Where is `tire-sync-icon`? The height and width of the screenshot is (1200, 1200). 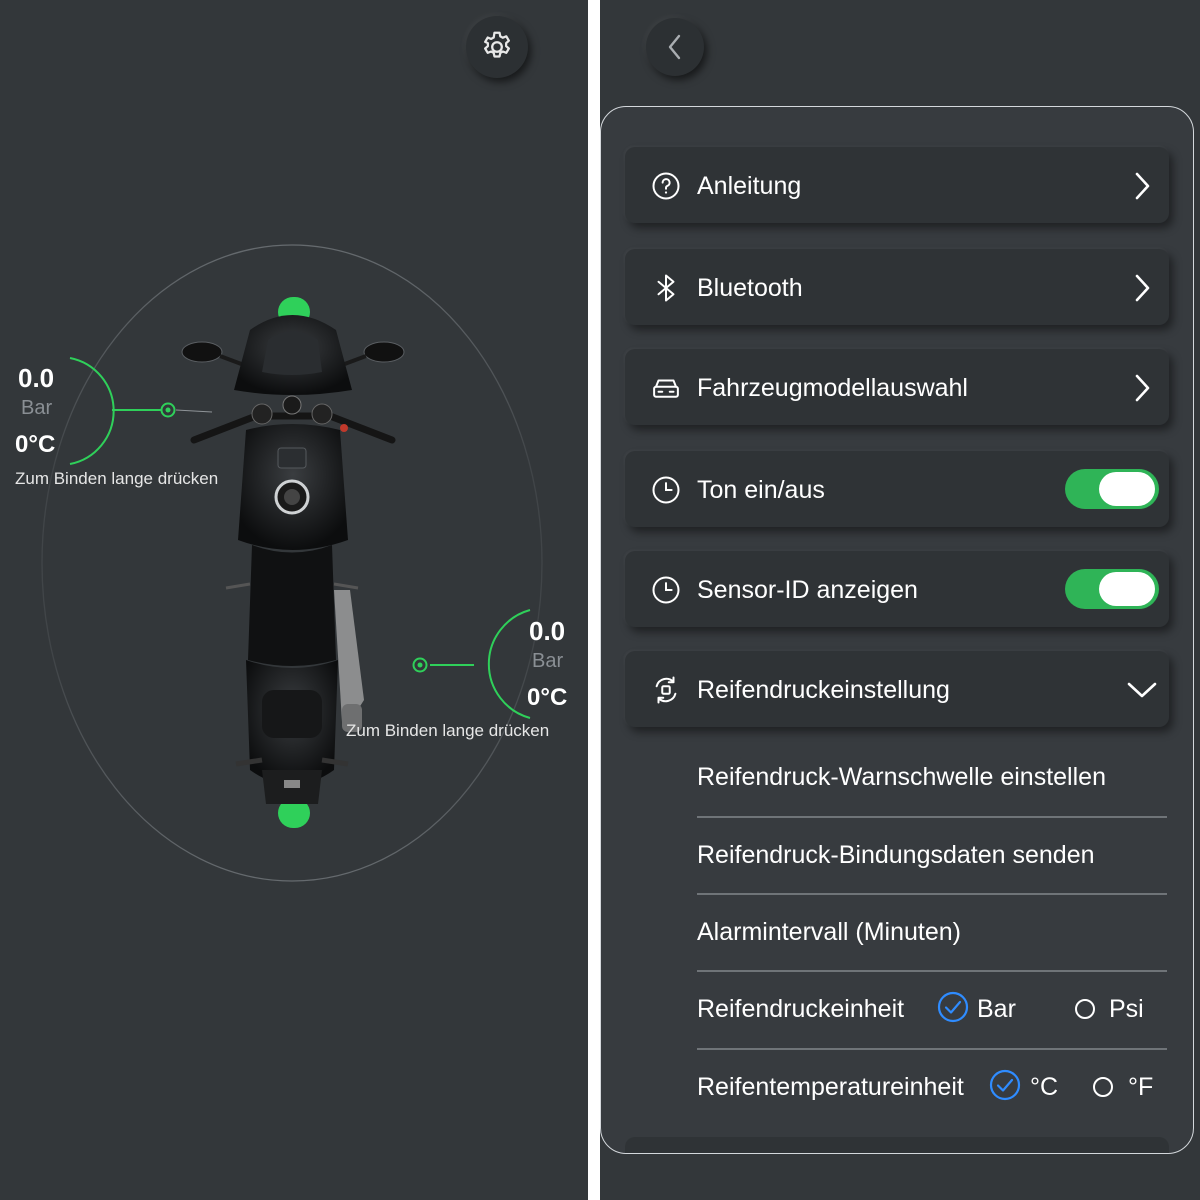 tire-sync-icon is located at coordinates (666, 690).